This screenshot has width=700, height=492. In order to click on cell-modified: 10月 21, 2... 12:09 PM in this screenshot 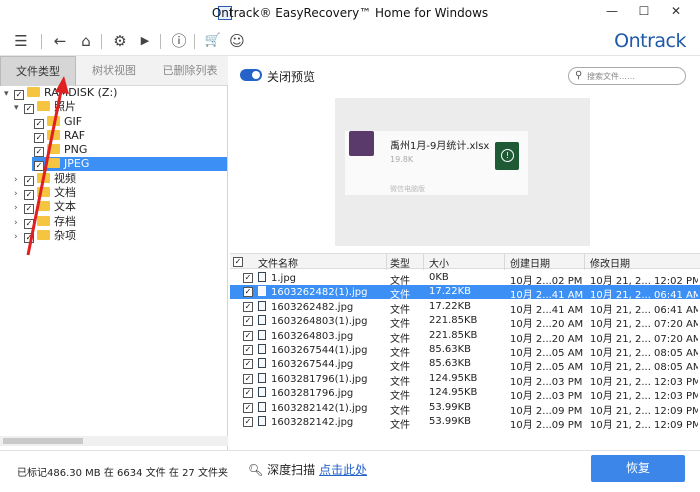, I will do `click(644, 425)`.